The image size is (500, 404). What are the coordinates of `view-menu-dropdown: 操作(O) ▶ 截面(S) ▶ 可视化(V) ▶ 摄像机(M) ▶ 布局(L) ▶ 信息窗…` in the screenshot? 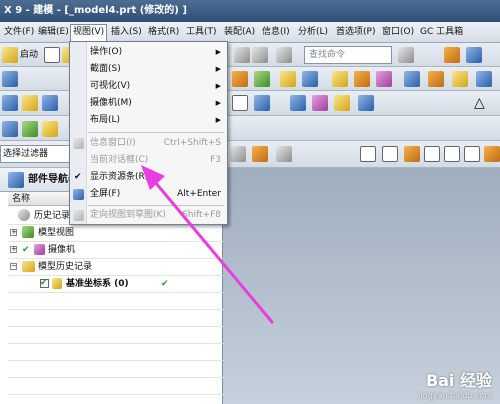 It's located at (148, 133).